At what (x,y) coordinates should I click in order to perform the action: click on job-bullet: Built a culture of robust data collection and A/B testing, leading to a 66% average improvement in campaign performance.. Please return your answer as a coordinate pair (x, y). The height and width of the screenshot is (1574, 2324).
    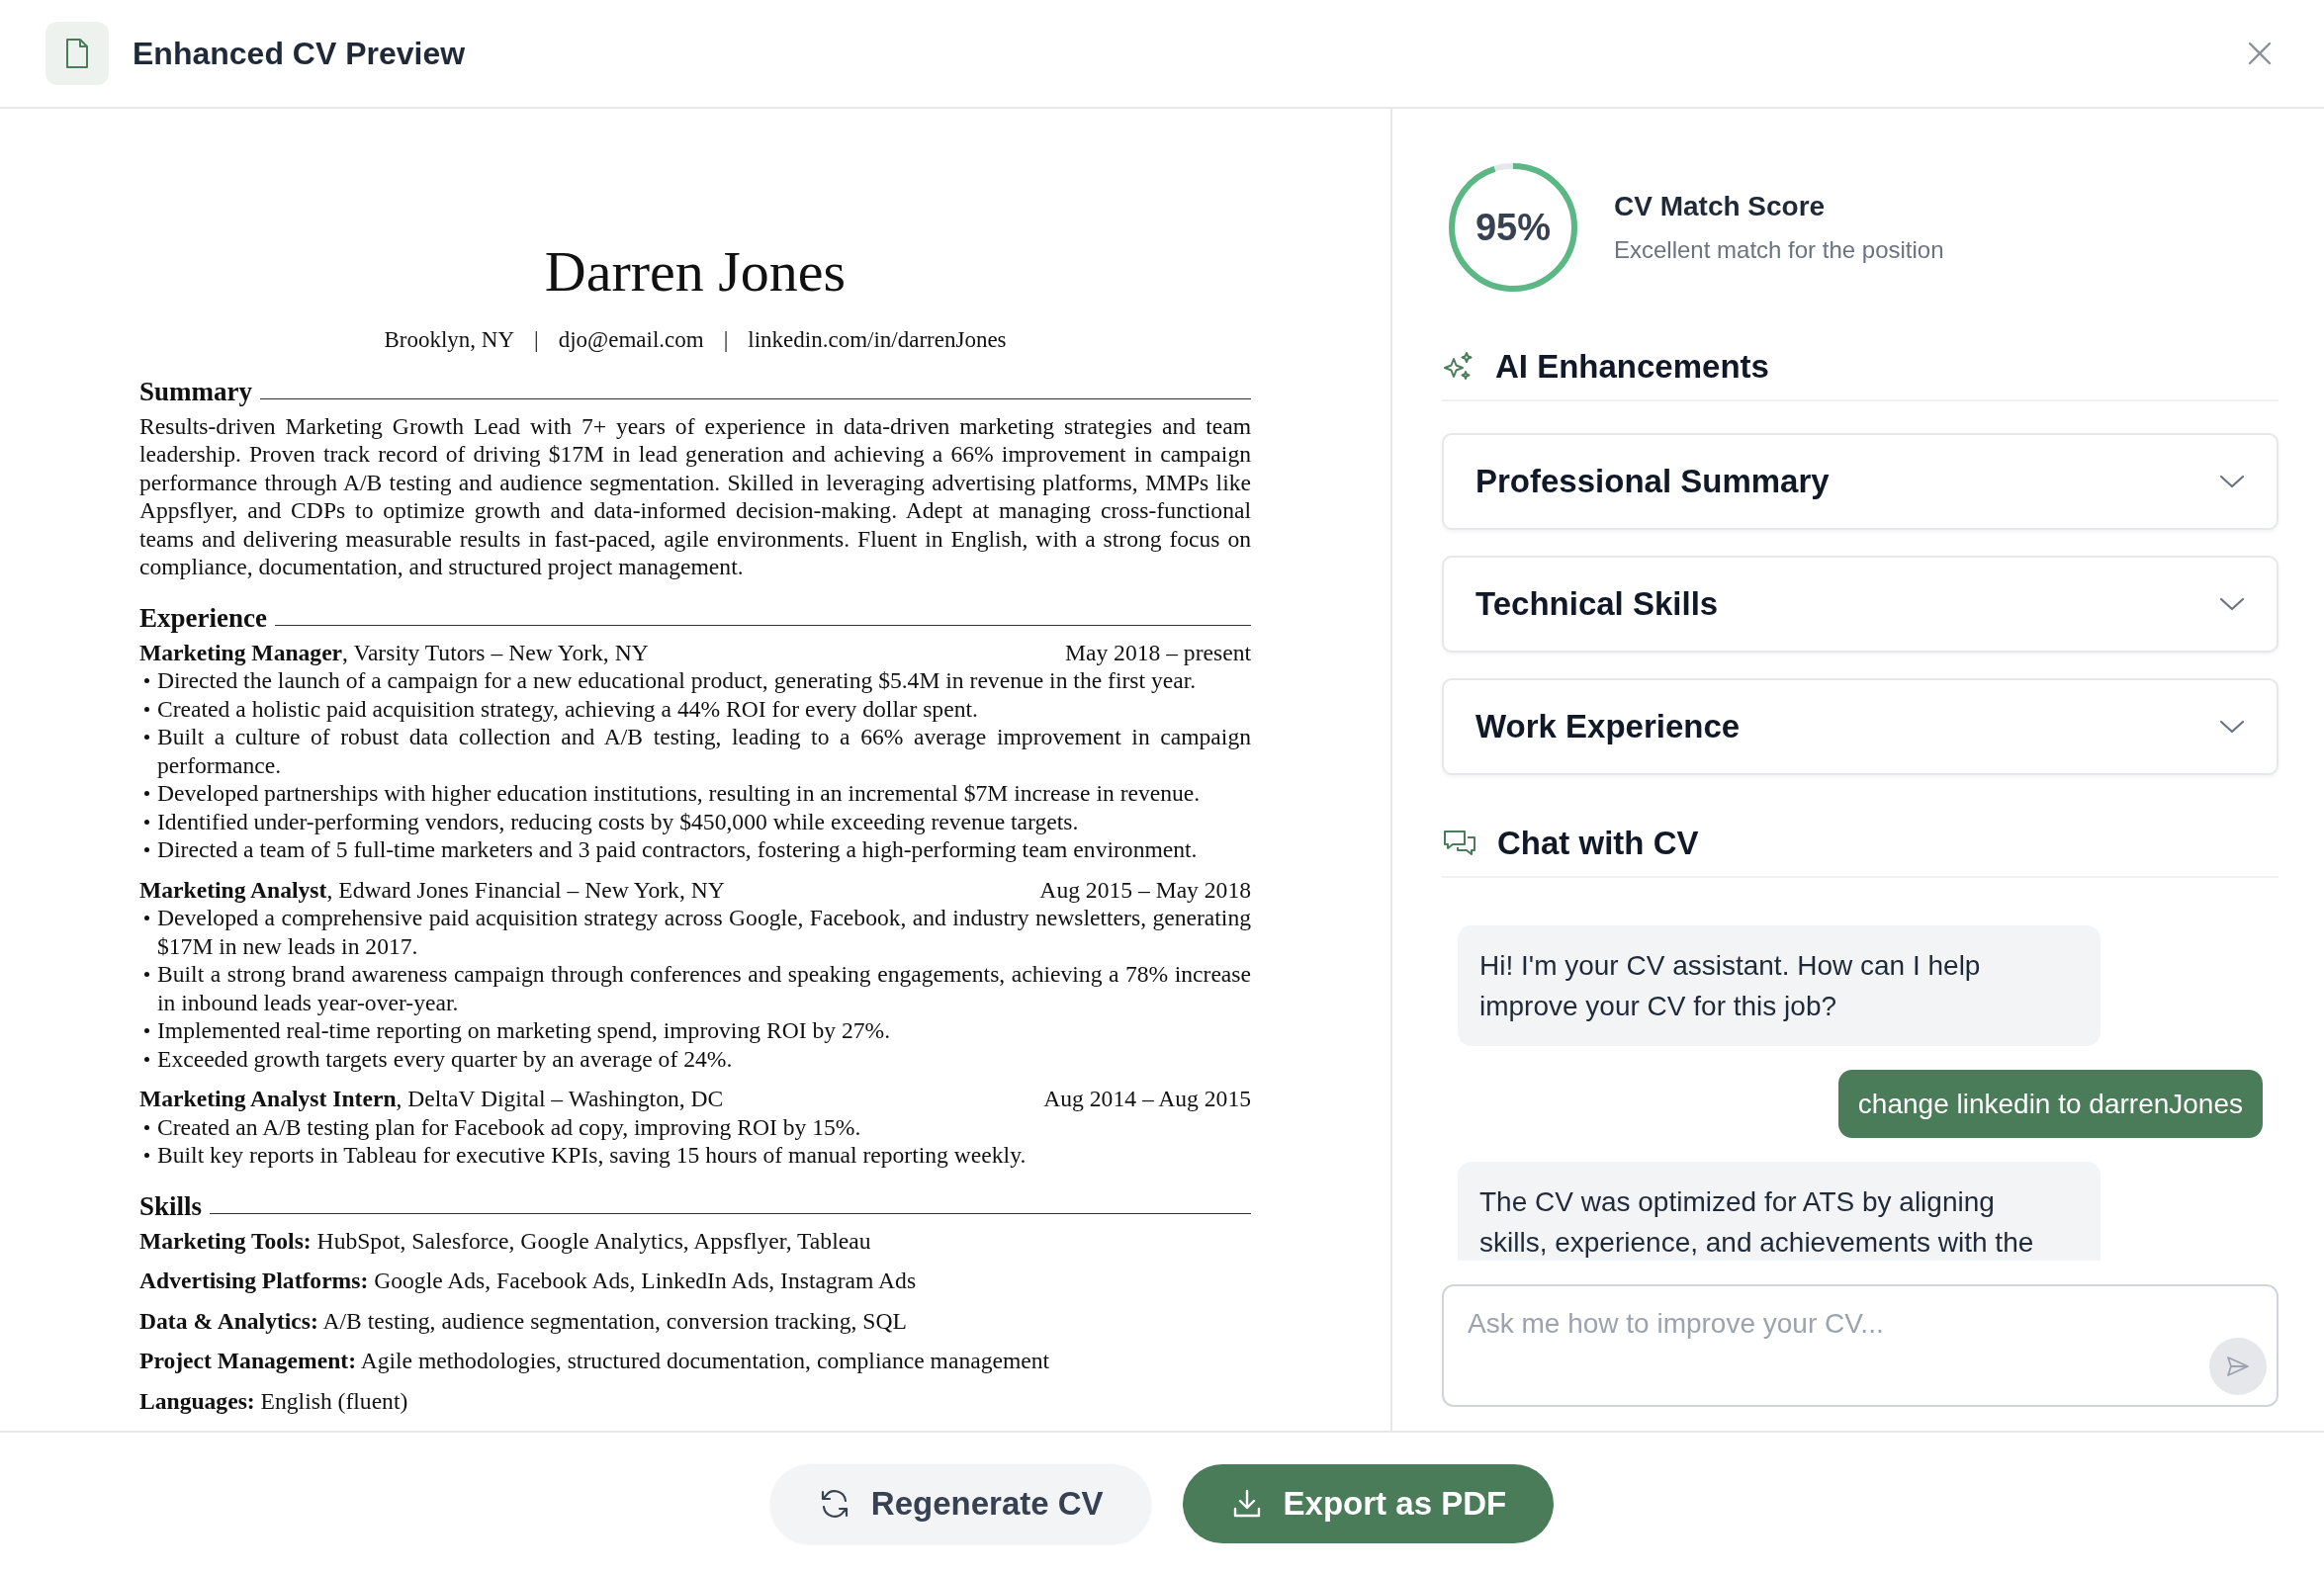
    Looking at the image, I should click on (704, 751).